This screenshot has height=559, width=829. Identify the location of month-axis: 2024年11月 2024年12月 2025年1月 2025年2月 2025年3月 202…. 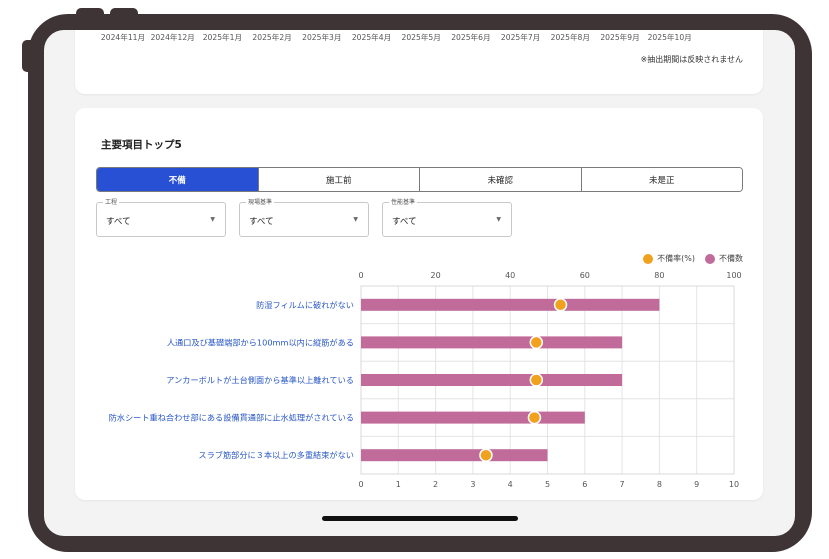
(432, 38).